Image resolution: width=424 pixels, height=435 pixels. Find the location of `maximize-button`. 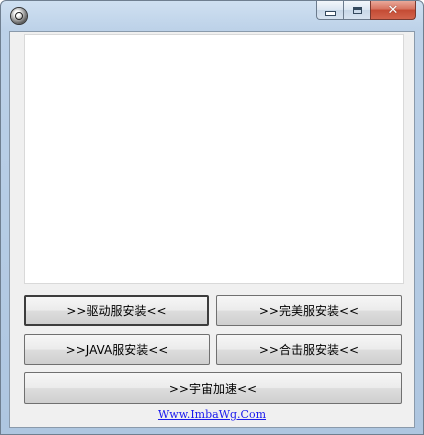

maximize-button is located at coordinates (356, 10).